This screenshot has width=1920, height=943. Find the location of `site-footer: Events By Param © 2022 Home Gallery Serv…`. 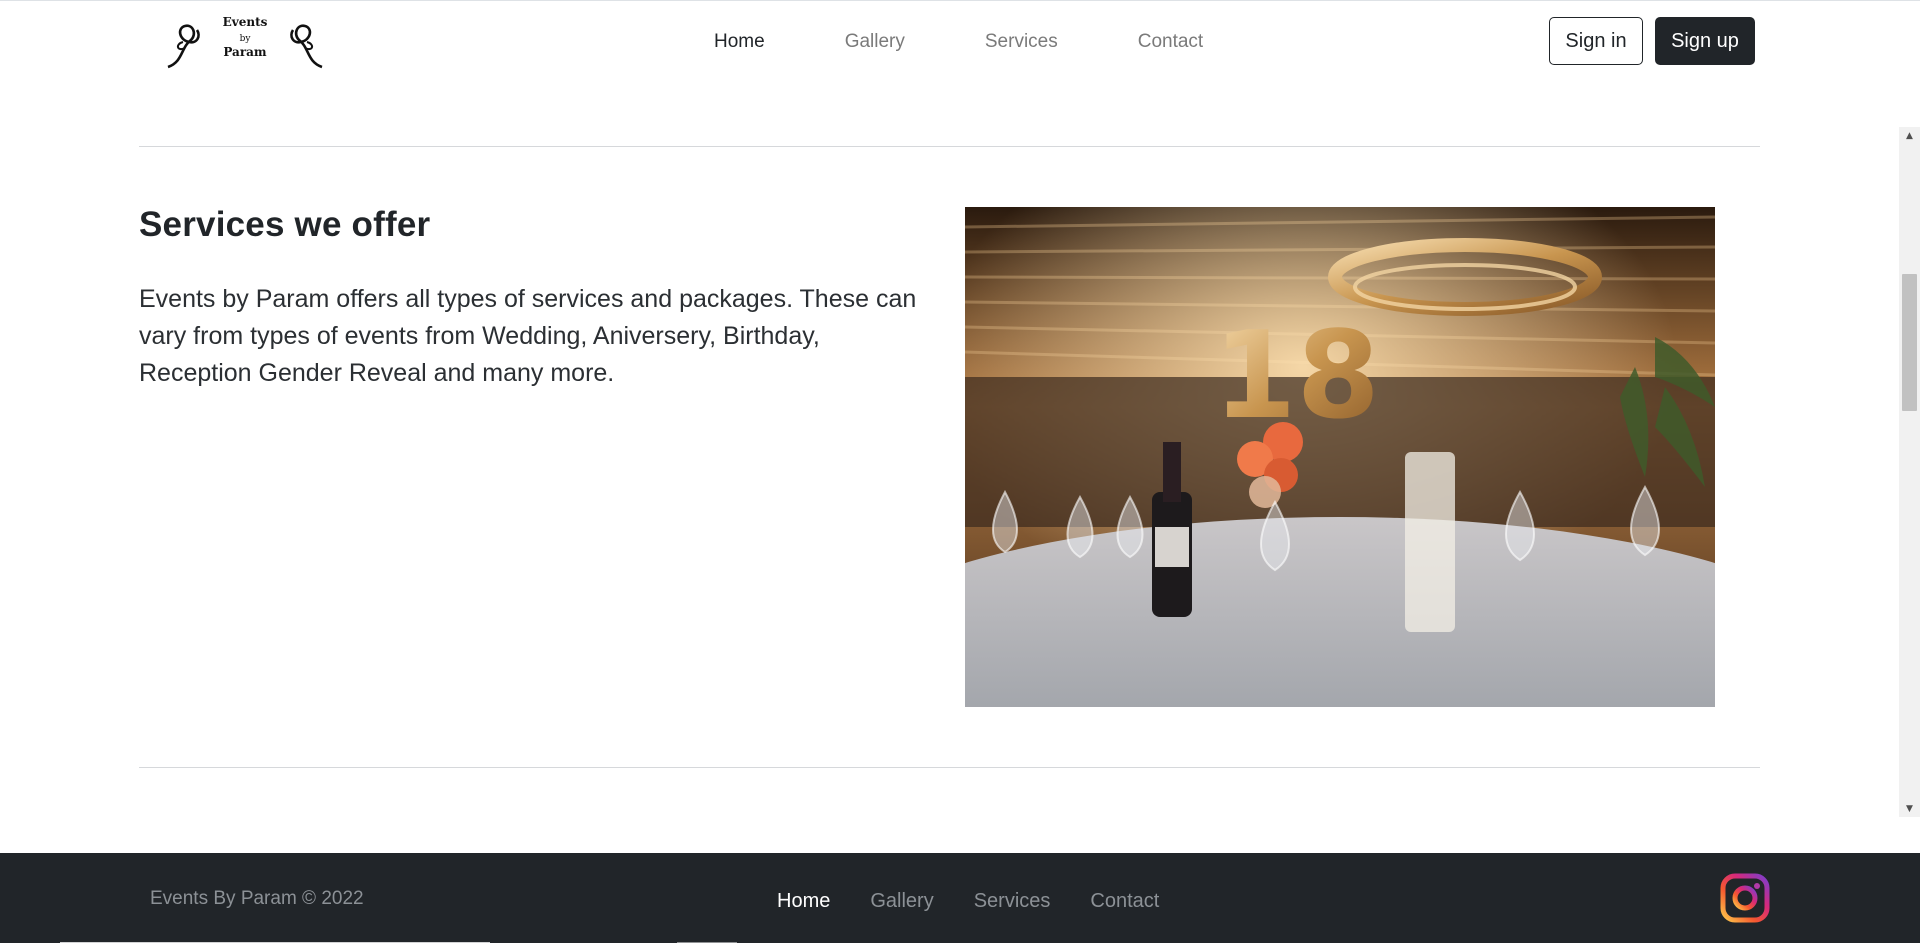

site-footer: Events By Param © 2022 Home Gallery Serv… is located at coordinates (960, 898).